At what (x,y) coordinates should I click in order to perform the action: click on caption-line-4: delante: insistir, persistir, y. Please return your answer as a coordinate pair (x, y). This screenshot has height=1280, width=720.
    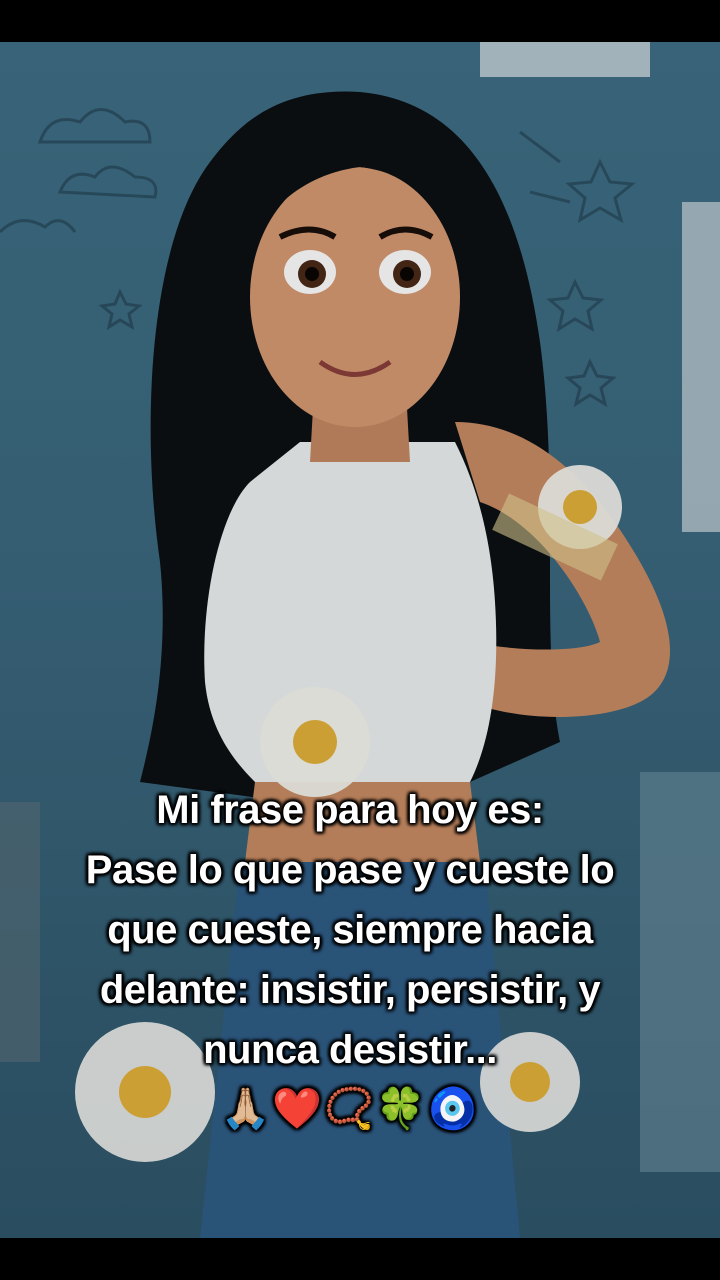
    Looking at the image, I should click on (350, 990).